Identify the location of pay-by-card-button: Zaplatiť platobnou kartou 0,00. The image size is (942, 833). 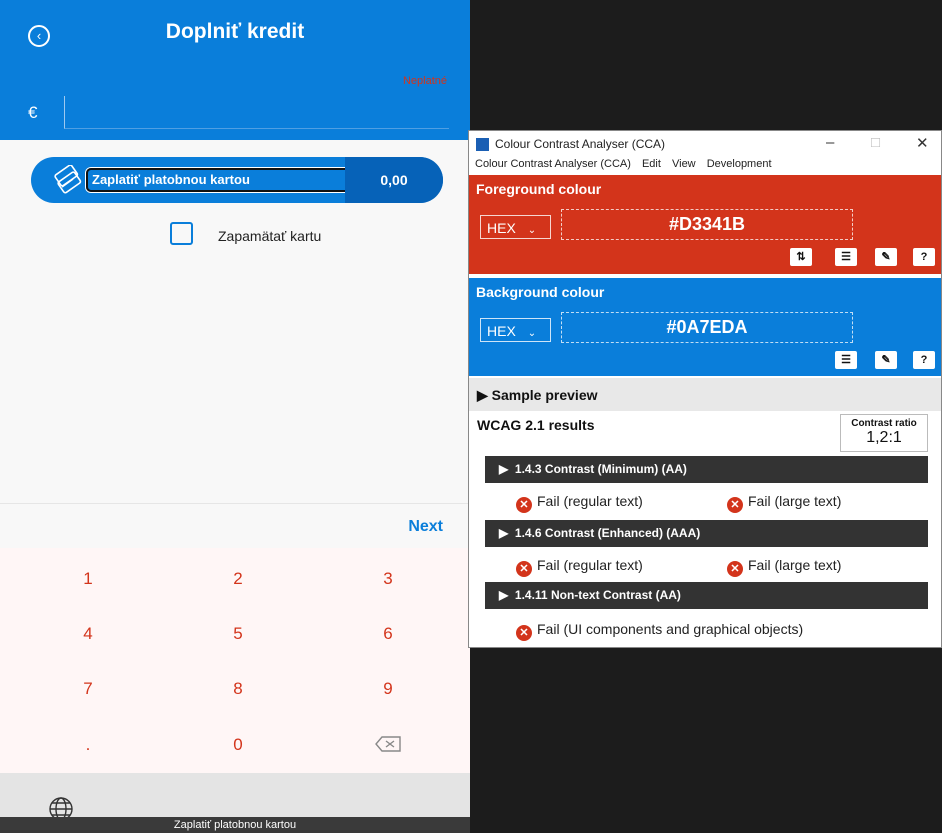
(237, 180).